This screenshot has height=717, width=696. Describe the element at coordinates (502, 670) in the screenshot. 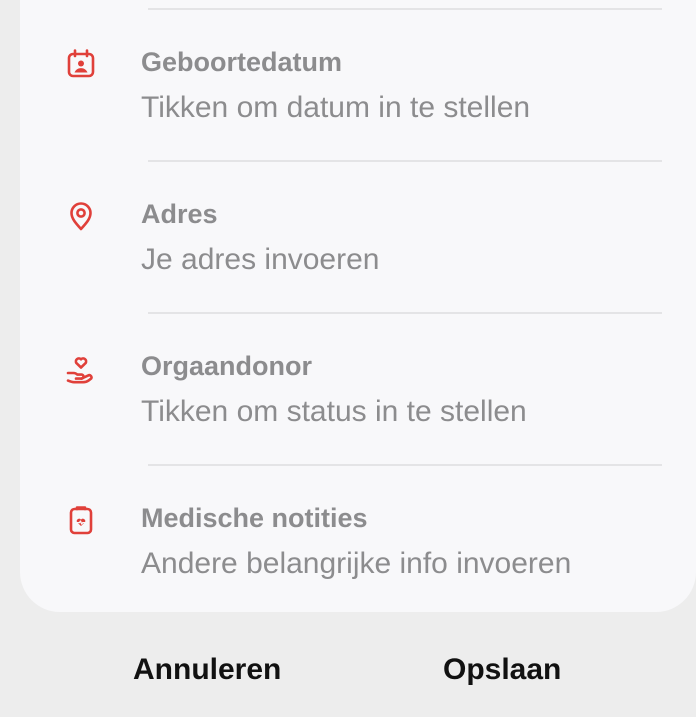

I see `save-button: Opslaan` at that location.